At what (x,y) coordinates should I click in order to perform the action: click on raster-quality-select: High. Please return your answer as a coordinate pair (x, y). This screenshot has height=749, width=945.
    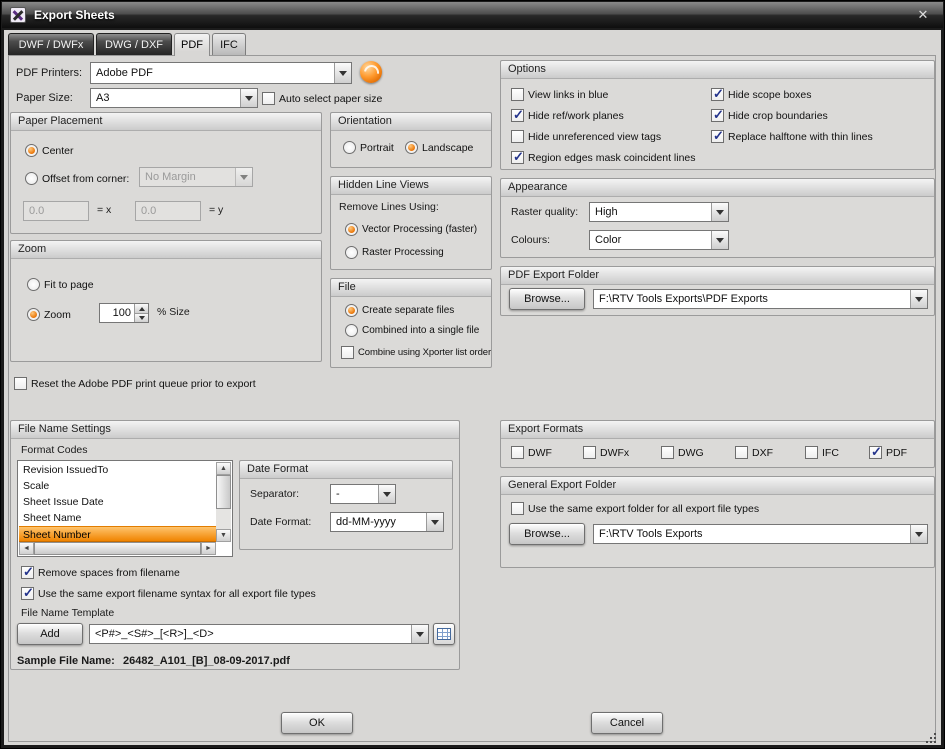
    Looking at the image, I should click on (659, 212).